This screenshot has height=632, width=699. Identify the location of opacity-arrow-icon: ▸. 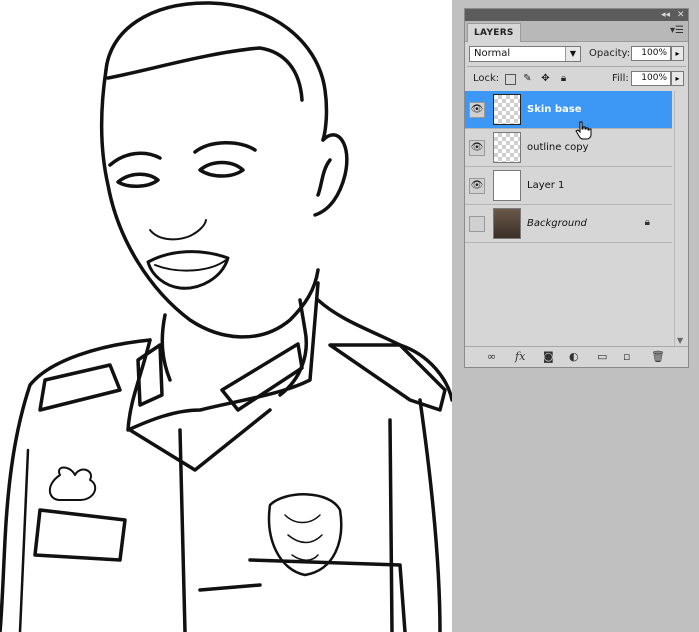
(677, 53).